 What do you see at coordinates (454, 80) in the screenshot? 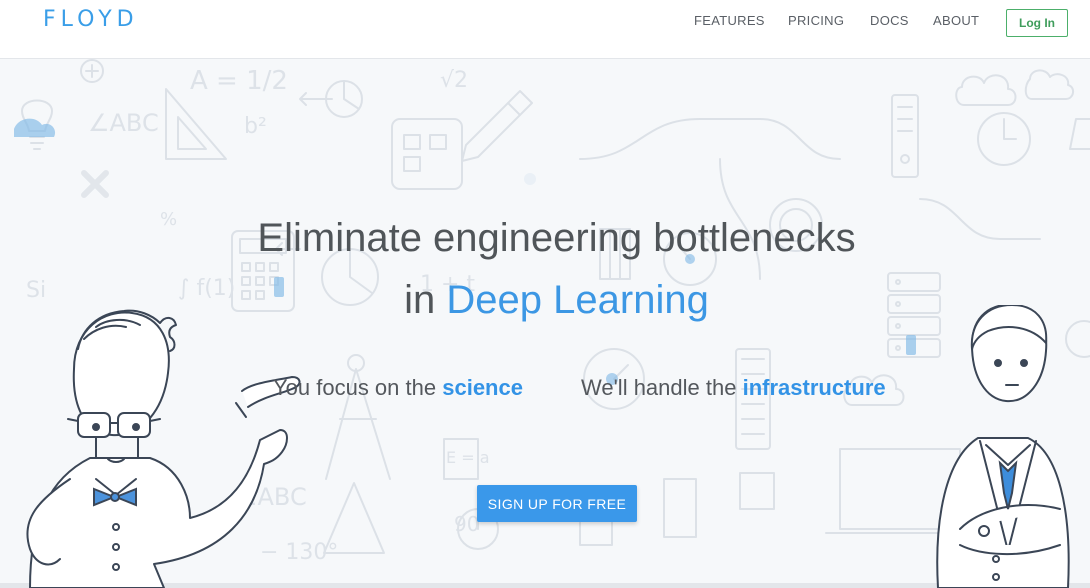
I see `doodle-text: √2` at bounding box center [454, 80].